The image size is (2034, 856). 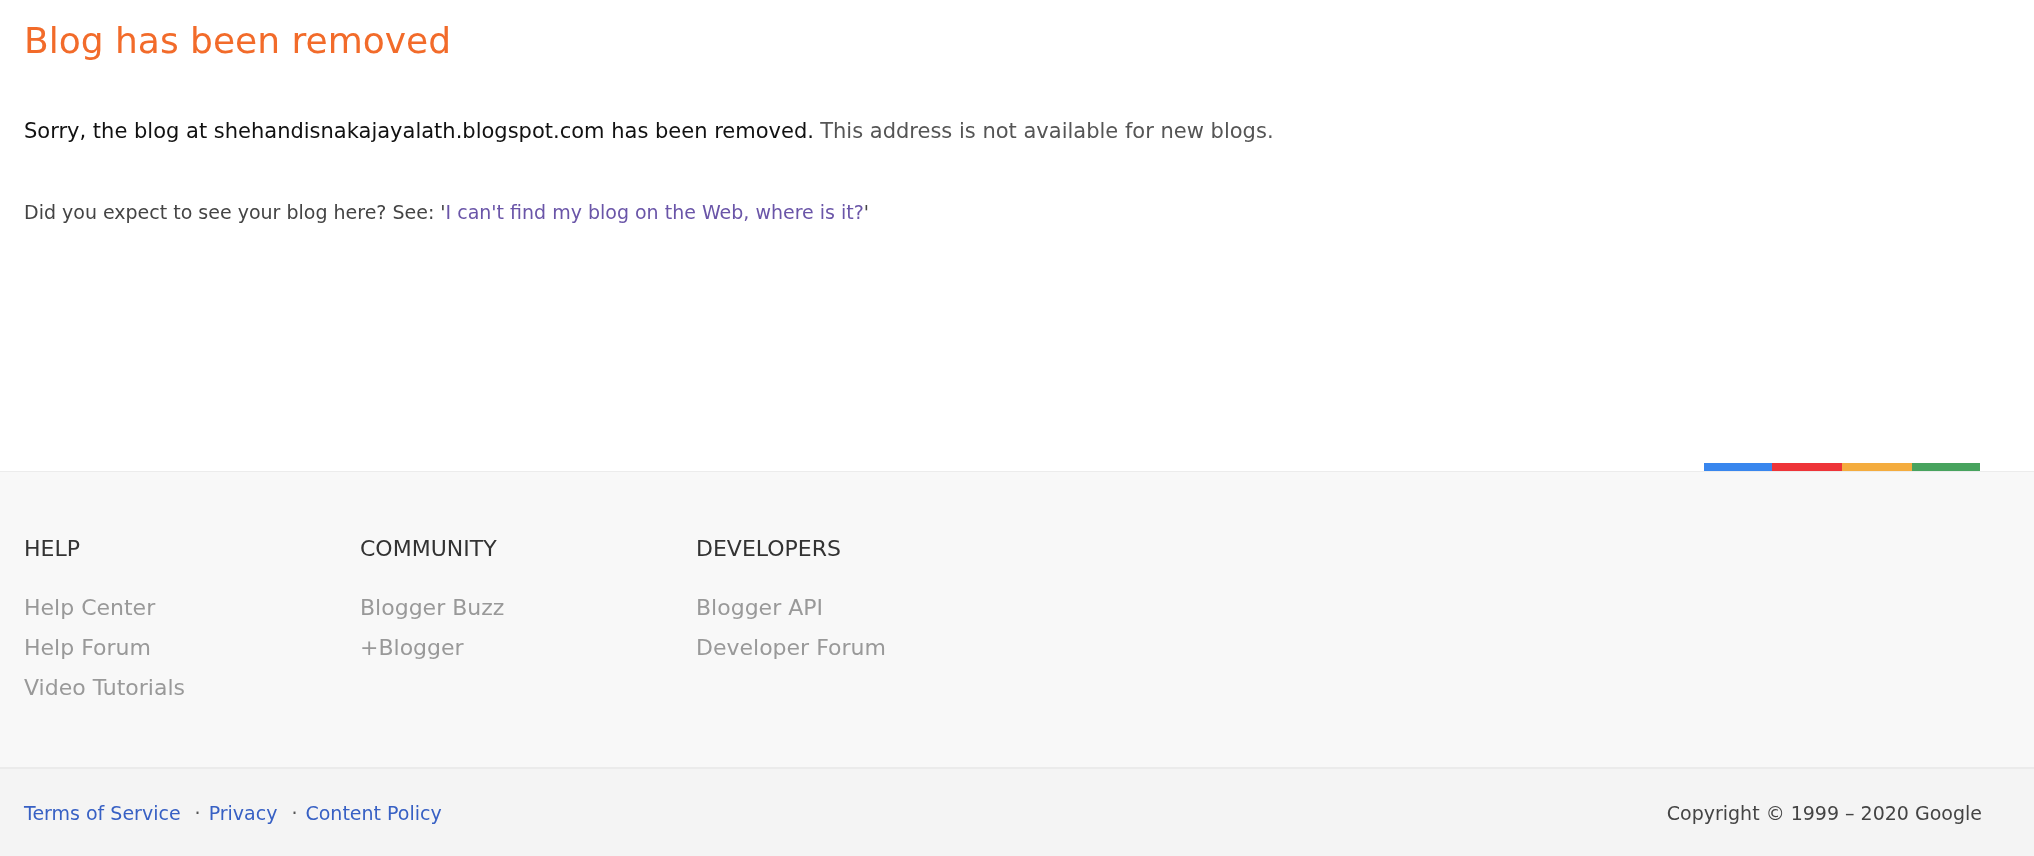 I want to click on copyright-text: Copyright © 1999 – 2020 Google, so click(x=1824, y=812).